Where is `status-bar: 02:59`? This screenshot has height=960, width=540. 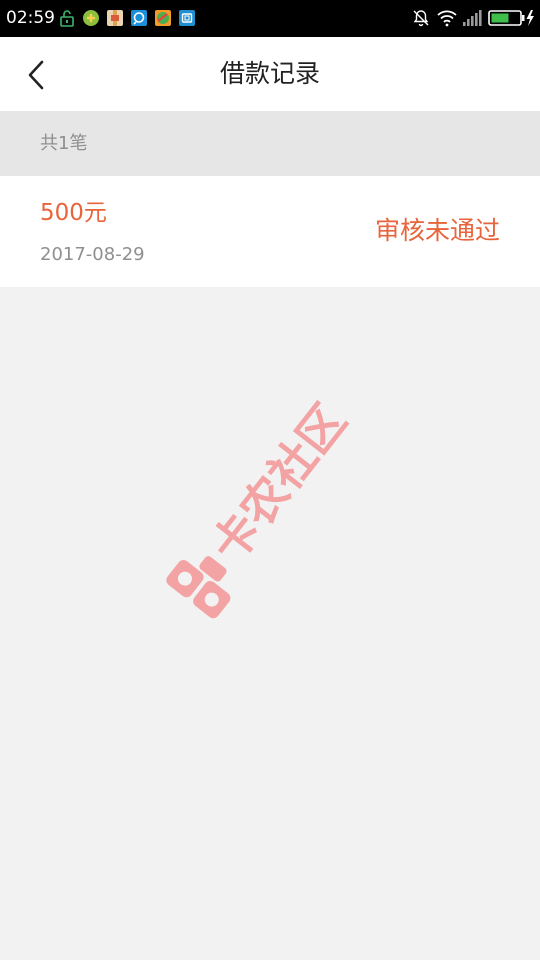 status-bar: 02:59 is located at coordinates (270, 18).